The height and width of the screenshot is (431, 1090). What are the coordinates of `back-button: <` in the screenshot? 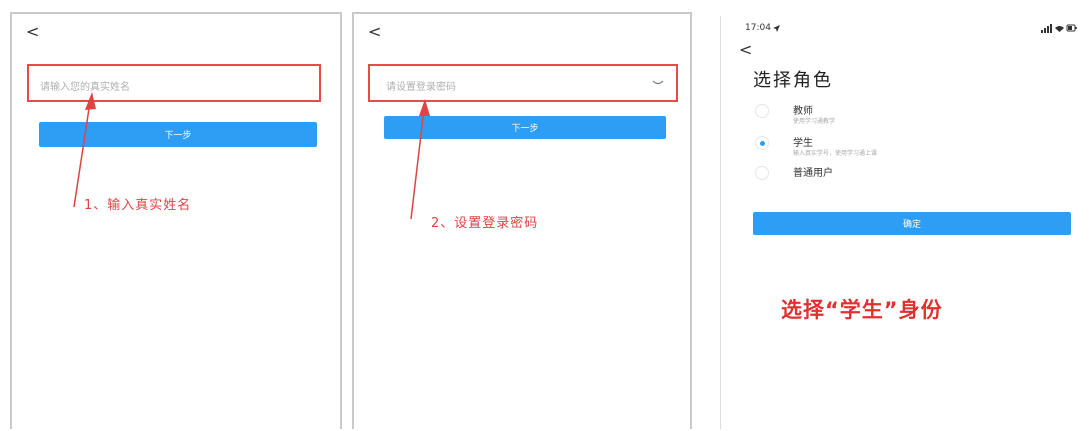 It's located at (745, 50).